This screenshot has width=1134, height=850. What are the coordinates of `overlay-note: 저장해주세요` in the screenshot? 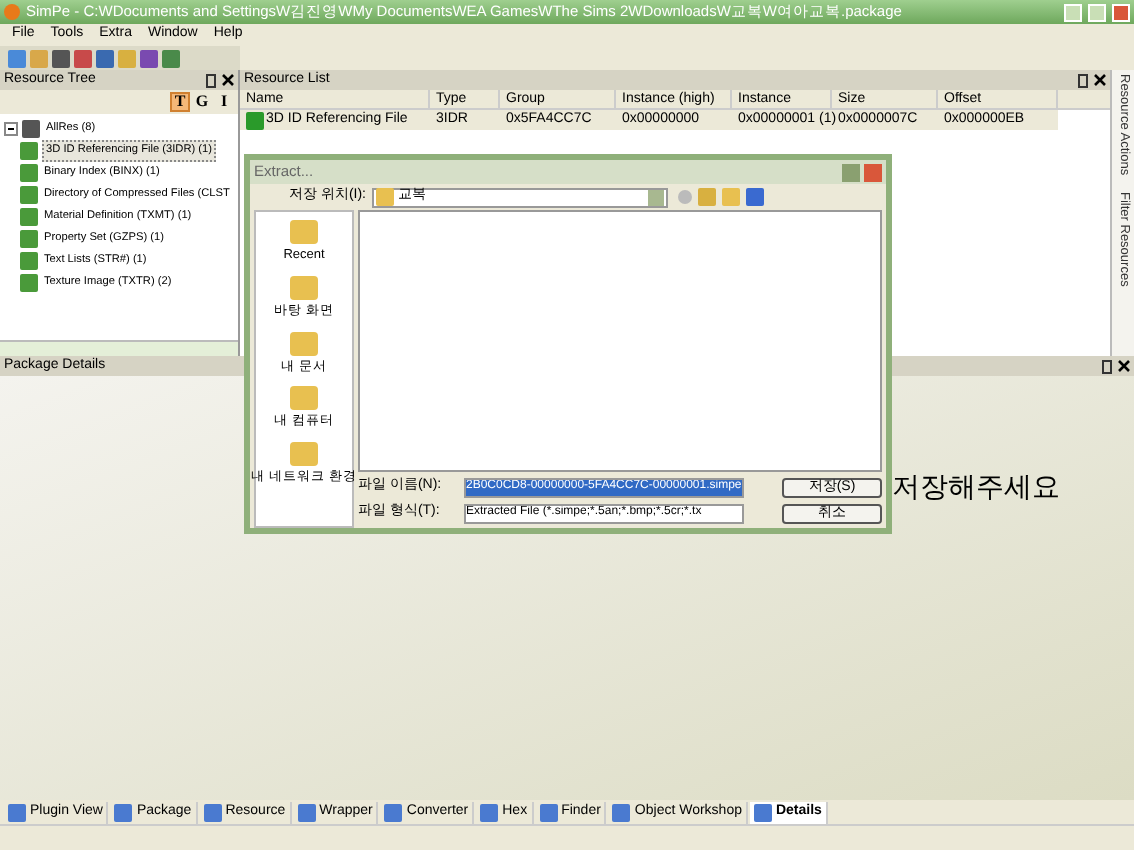 It's located at (976, 487).